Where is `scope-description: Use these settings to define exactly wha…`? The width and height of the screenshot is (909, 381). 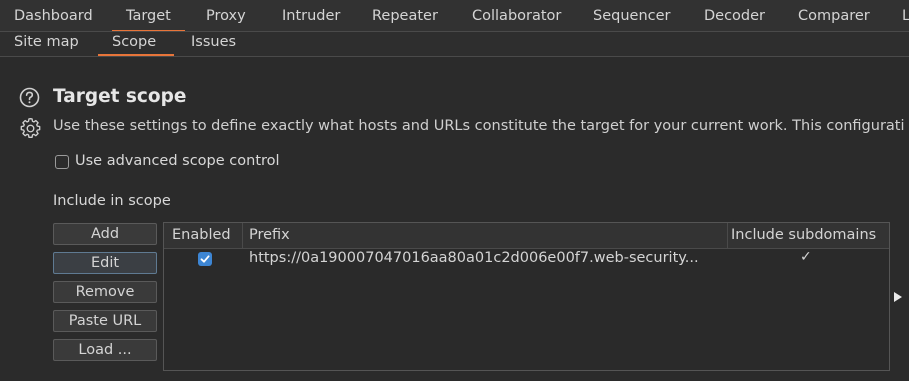
scope-description: Use these settings to define exactly wha… is located at coordinates (479, 126).